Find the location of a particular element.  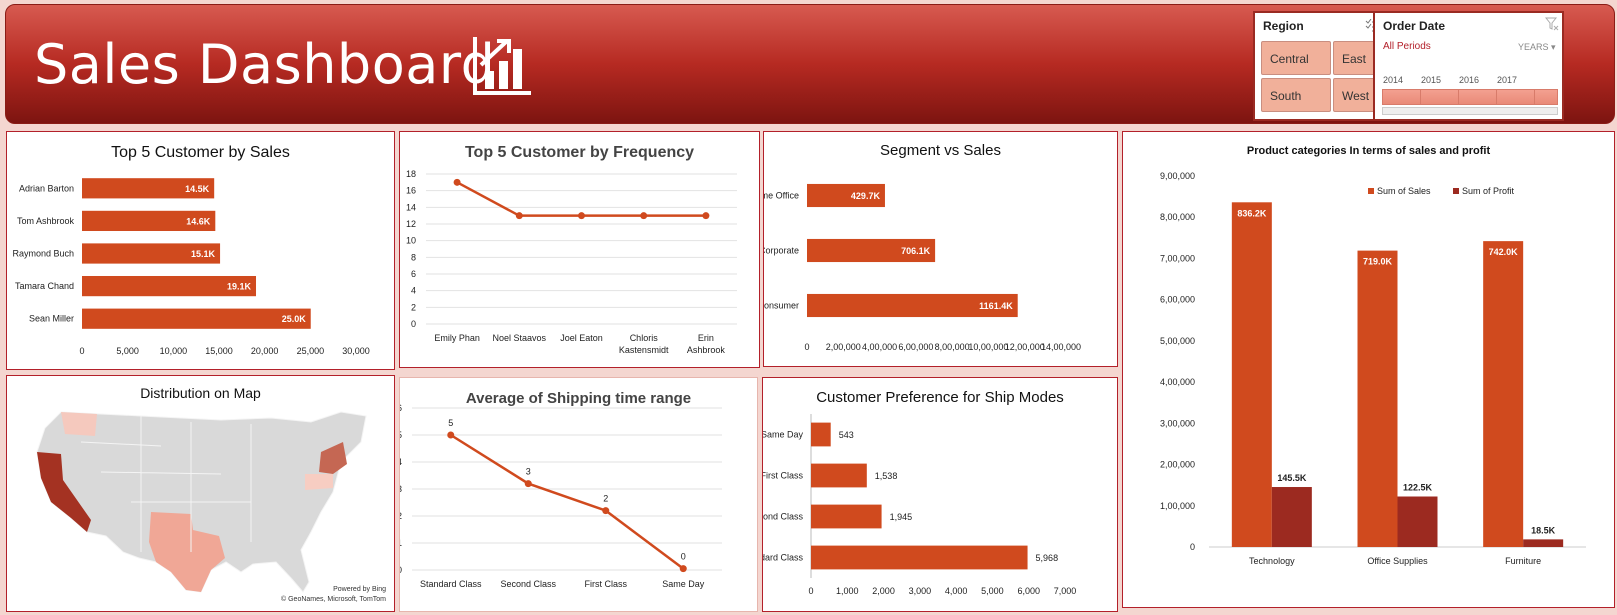

y-tick-label: 0 is located at coordinates (1192, 547).